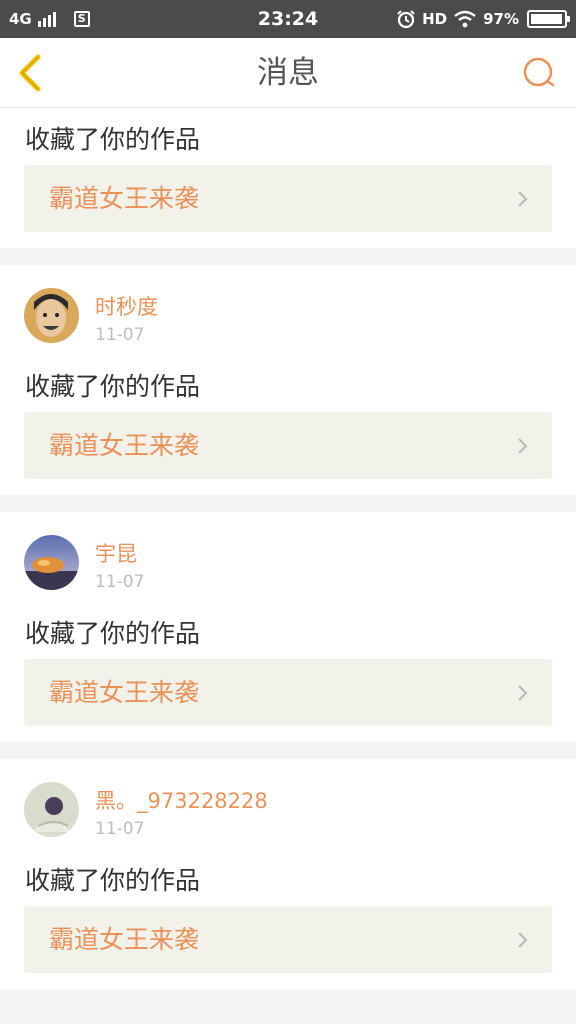 The height and width of the screenshot is (1024, 576). What do you see at coordinates (501, 19) in the screenshot?
I see `battery-percent: 97%` at bounding box center [501, 19].